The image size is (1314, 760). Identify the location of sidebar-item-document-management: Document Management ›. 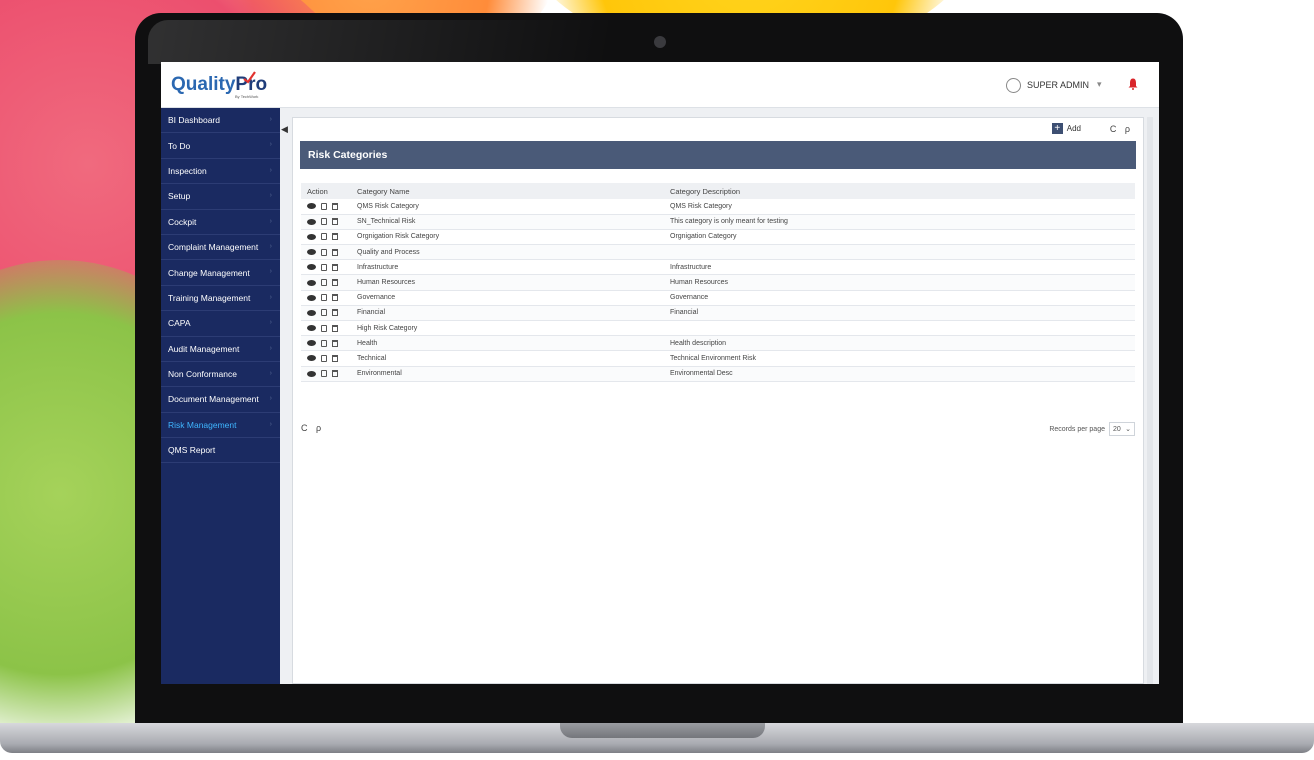
(220, 400).